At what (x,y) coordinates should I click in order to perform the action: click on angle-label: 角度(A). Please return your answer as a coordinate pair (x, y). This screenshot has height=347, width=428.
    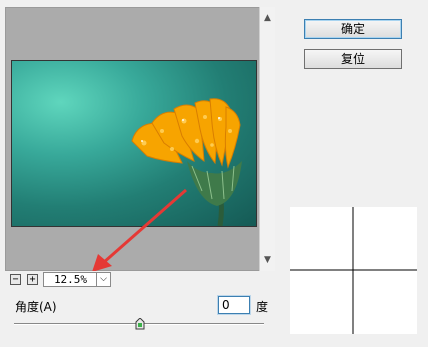
    Looking at the image, I should click on (36, 307).